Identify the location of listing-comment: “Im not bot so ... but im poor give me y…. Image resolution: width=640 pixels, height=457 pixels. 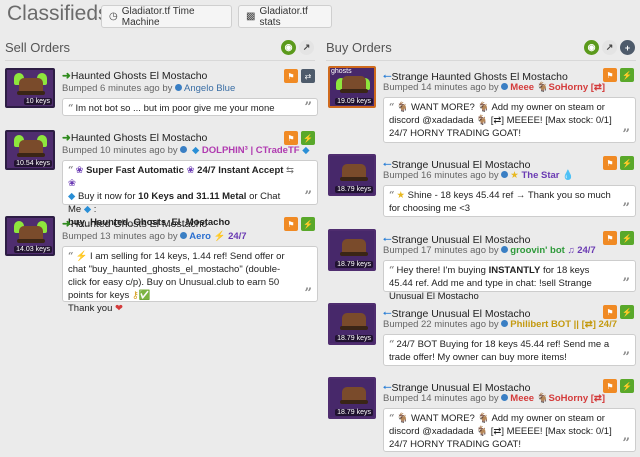
(190, 107).